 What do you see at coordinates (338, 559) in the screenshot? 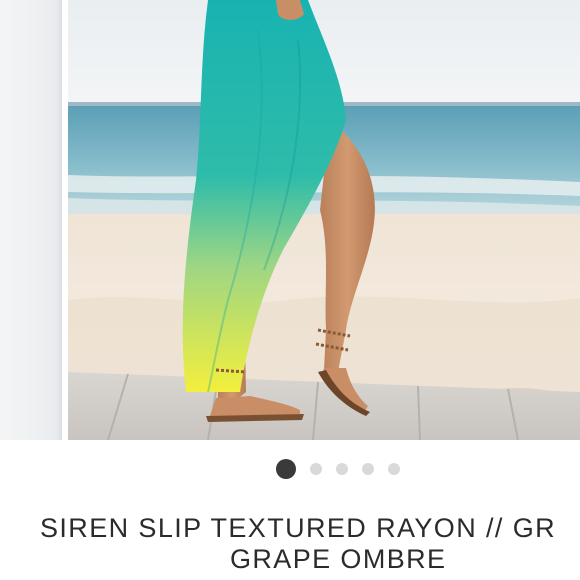
I see `product-title-line-2: GRAPE OMBRE` at bounding box center [338, 559].